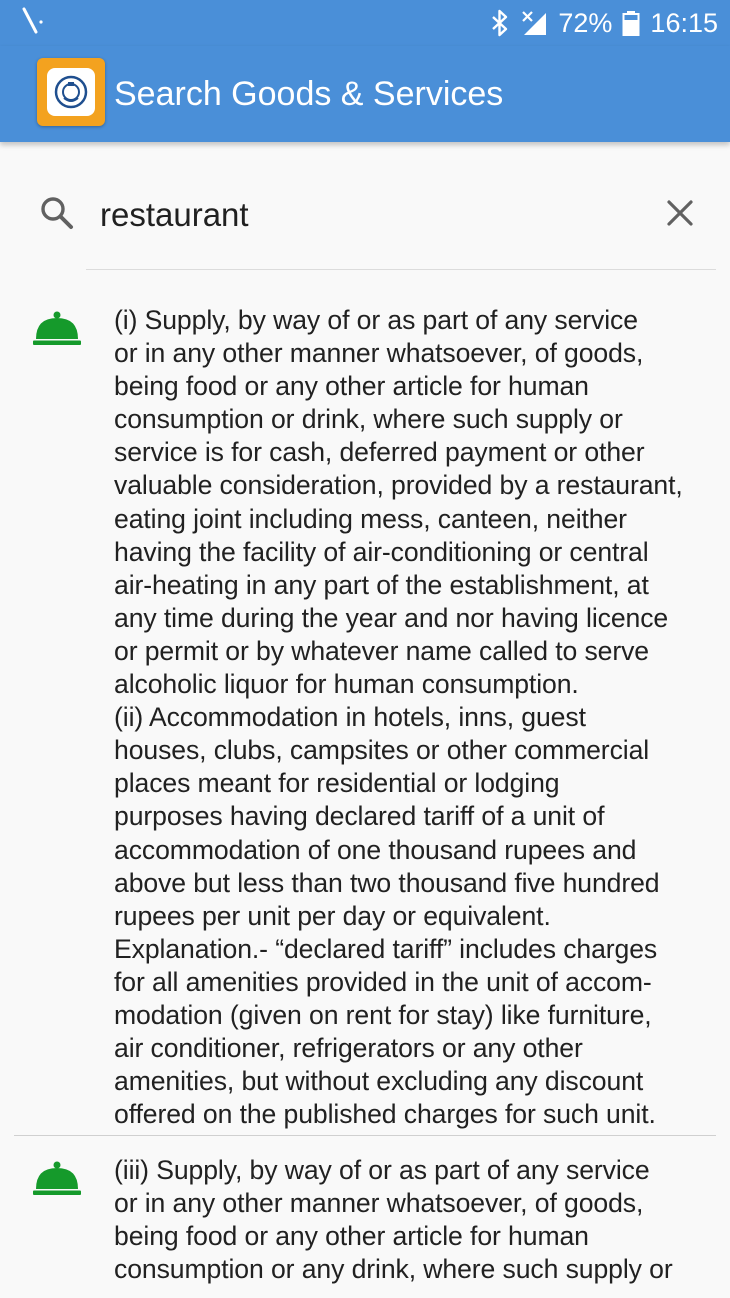  Describe the element at coordinates (370, 215) in the screenshot. I see `search-input: restaurant` at that location.